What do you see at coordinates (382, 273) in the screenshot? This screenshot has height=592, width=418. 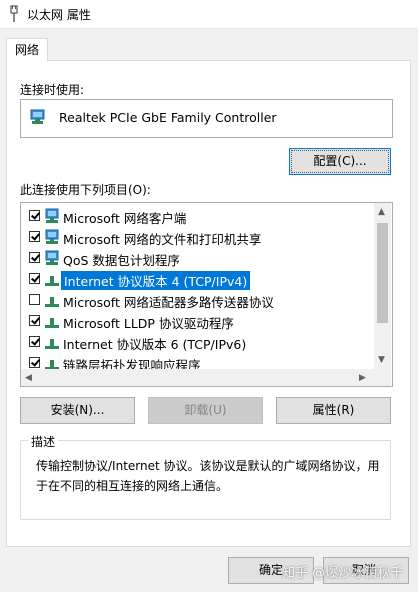 I see `vertical-scroll-thumb` at bounding box center [382, 273].